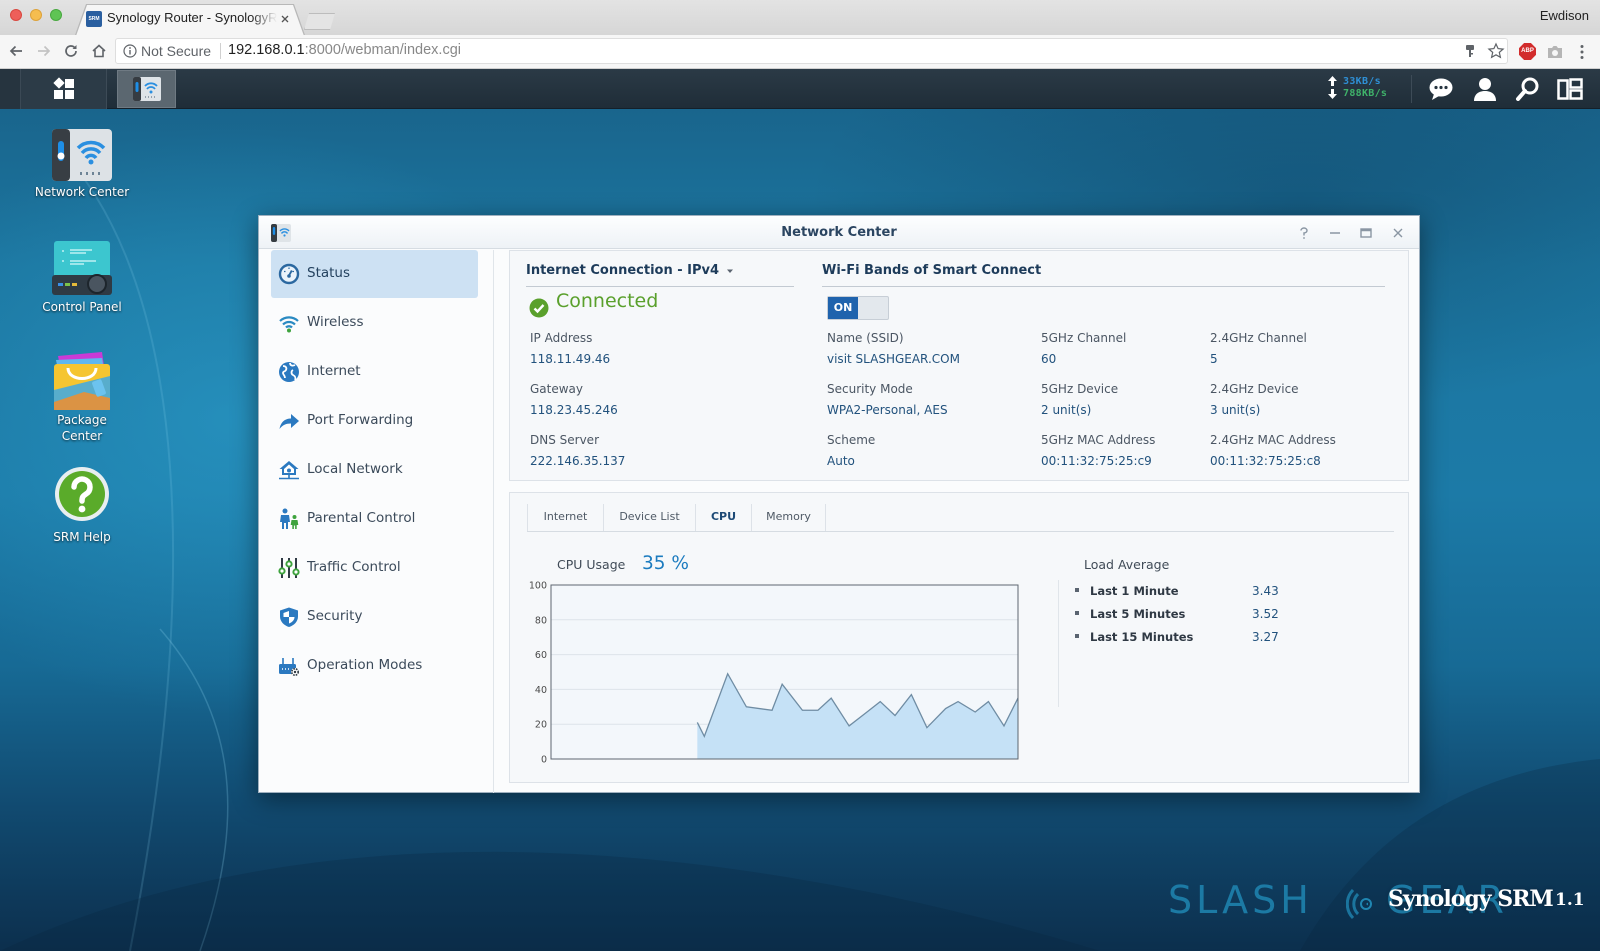  I want to click on url-text: 192.168.0.1:8000/webman/index.cgi, so click(344, 50).